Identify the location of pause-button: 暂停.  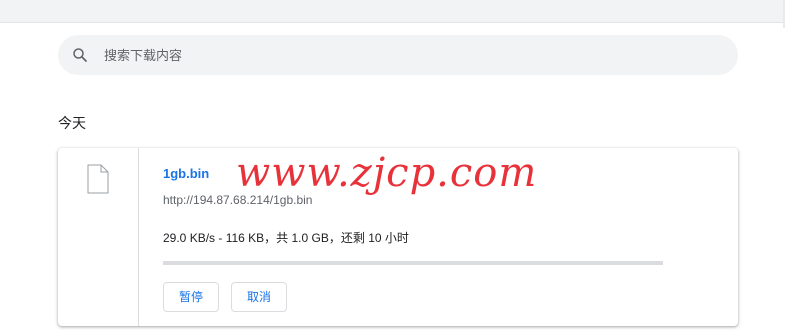
(191, 297).